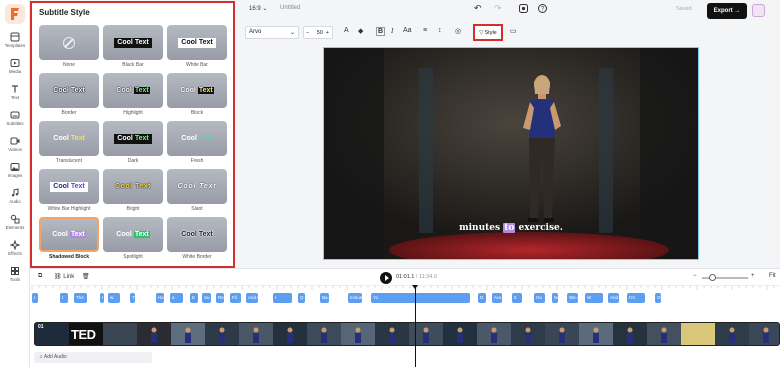  What do you see at coordinates (517, 298) in the screenshot?
I see `subtitle-chip: It` at bounding box center [517, 298].